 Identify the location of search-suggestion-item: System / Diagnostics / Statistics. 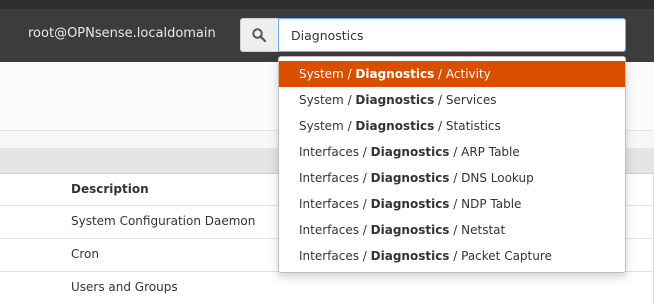
(452, 126).